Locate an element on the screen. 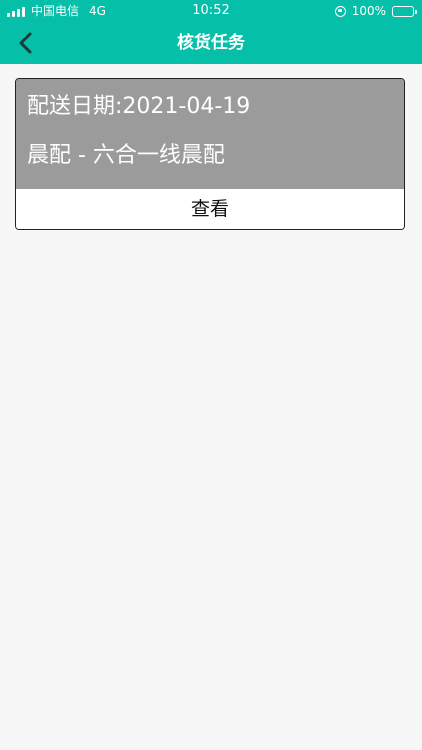 The image size is (422, 750). page-title: 核货任务 is located at coordinates (211, 43).